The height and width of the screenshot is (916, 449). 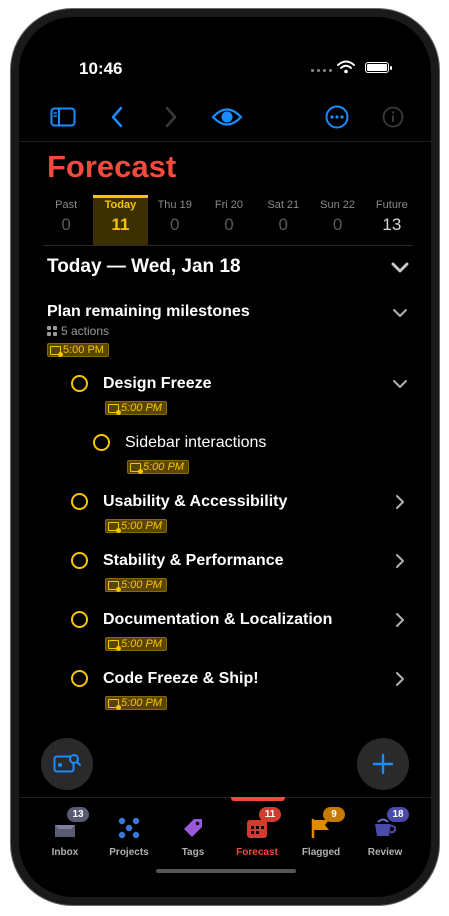 What do you see at coordinates (391, 205) in the screenshot?
I see `day-label: Future` at bounding box center [391, 205].